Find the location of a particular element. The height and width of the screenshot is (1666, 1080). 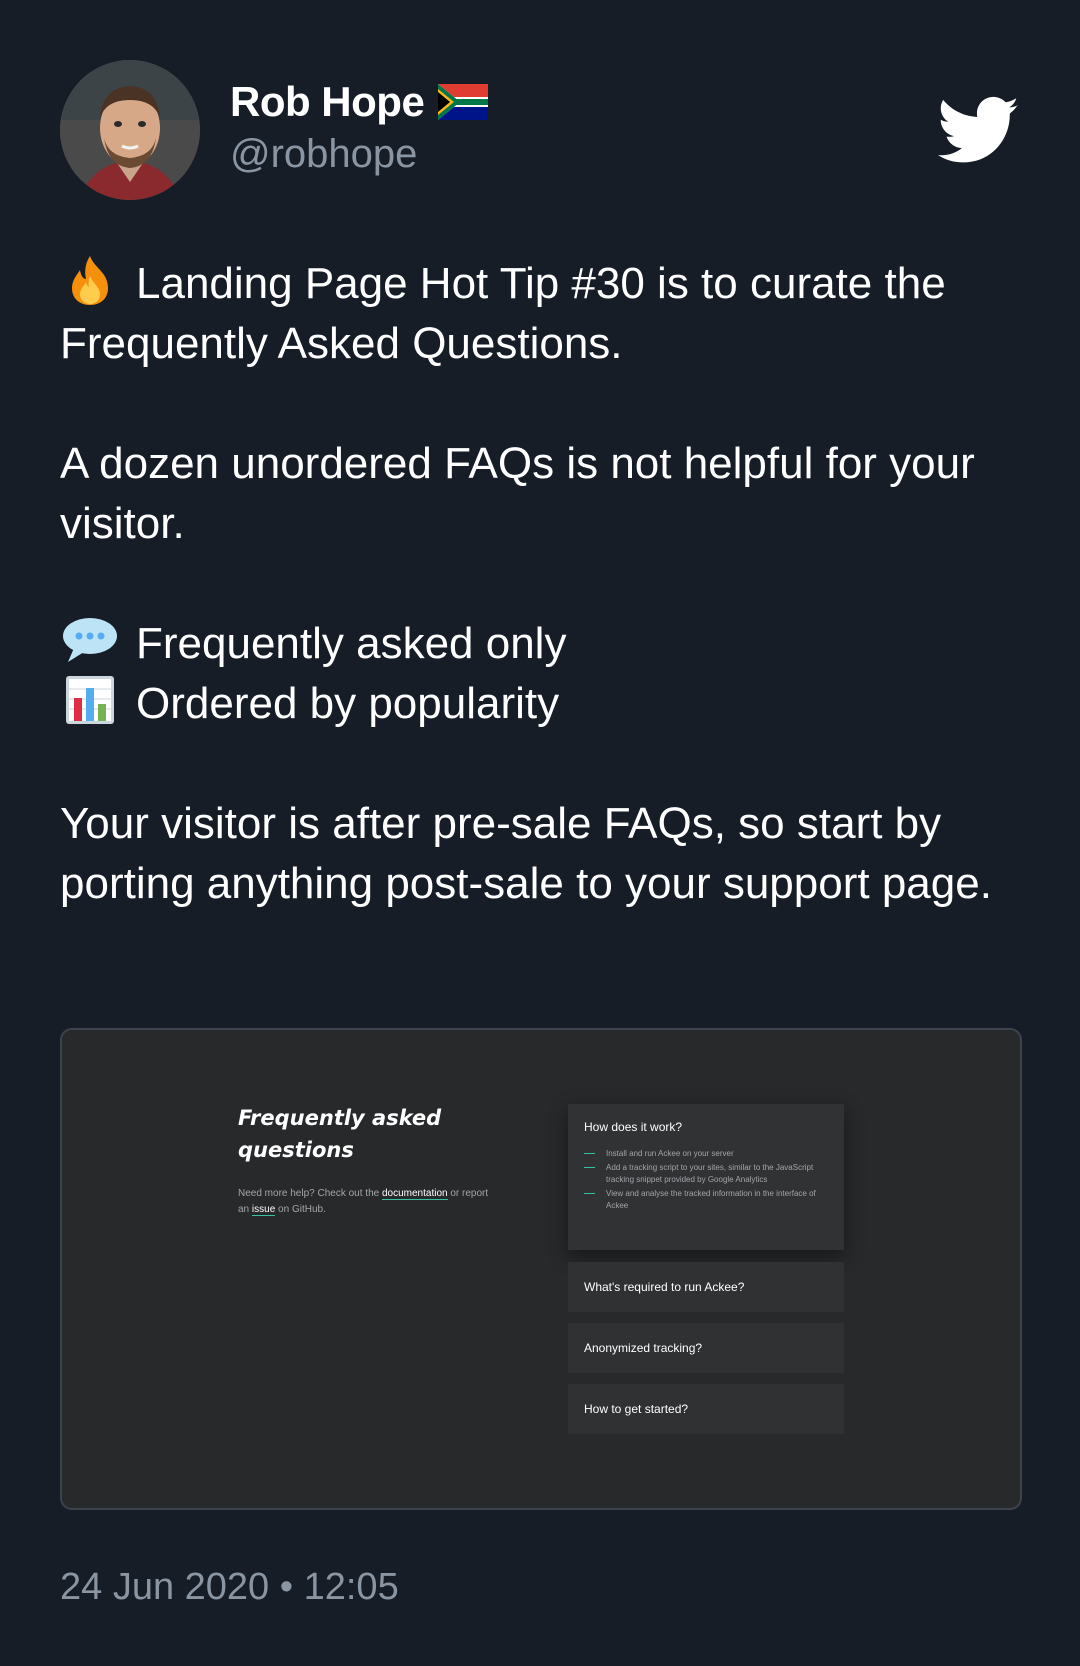

twitter-bird-icon is located at coordinates (979, 131).